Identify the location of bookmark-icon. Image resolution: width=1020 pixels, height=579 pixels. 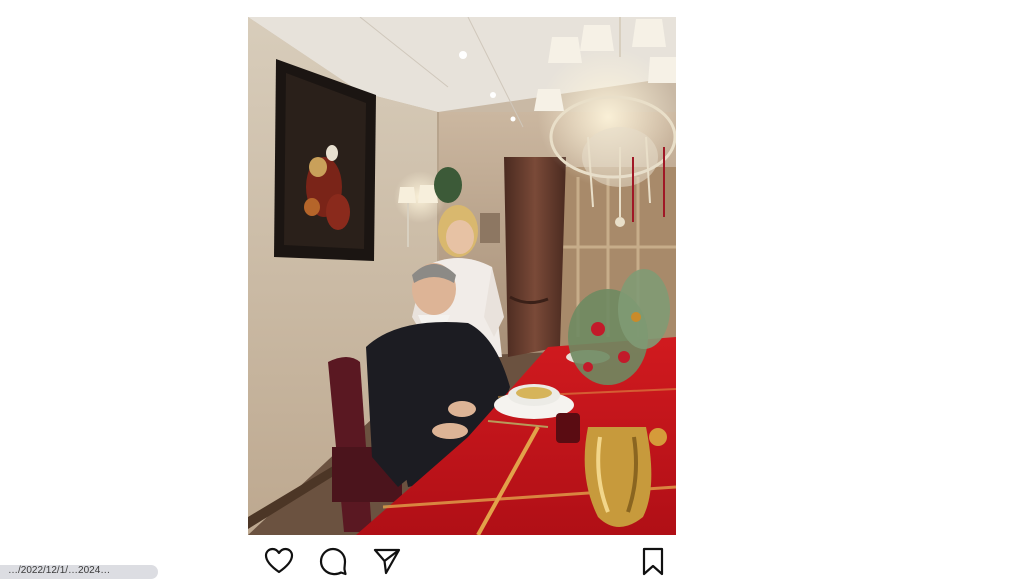
(653, 561).